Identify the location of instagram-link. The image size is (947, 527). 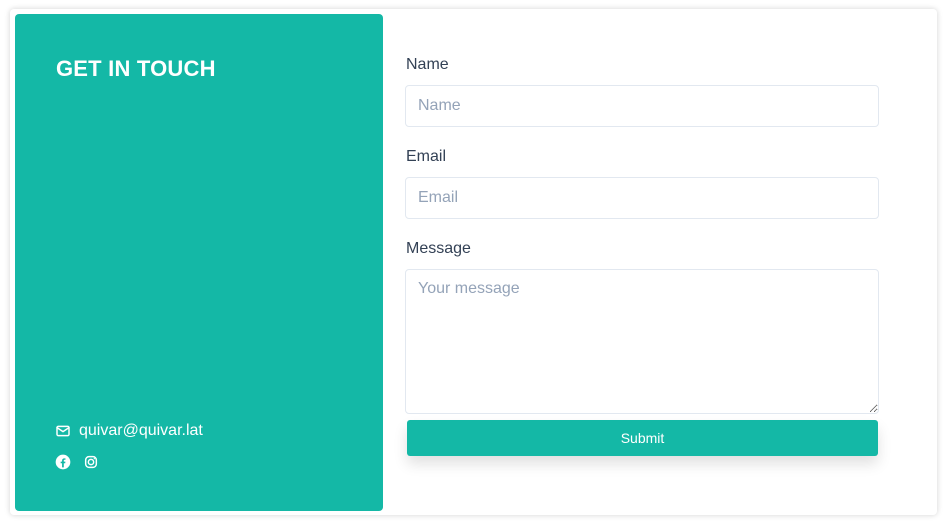
(91, 462).